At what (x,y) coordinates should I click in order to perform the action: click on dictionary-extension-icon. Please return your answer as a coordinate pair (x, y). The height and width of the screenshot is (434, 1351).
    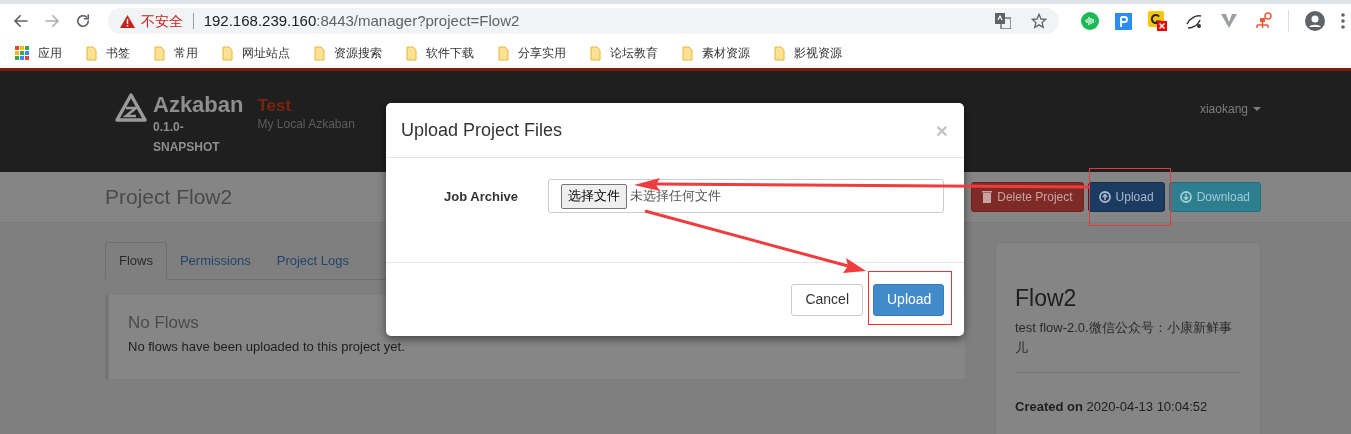
    Looking at the image, I should click on (1194, 21).